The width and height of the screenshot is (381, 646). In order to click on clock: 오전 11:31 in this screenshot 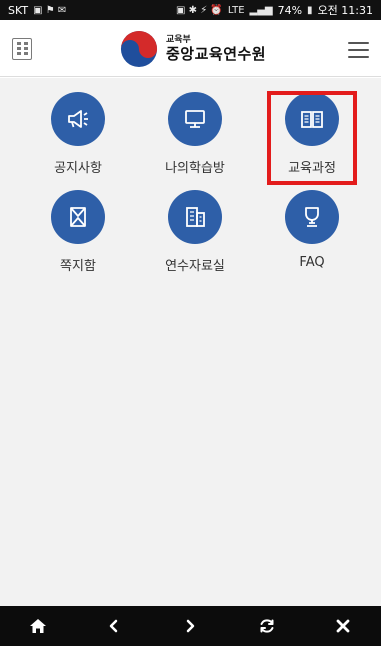, I will do `click(345, 10)`.